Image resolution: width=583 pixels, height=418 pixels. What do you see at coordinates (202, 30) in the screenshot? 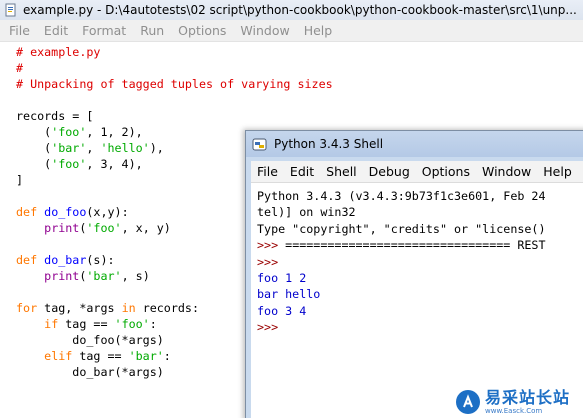
I see `editor-menu-options: Options` at bounding box center [202, 30].